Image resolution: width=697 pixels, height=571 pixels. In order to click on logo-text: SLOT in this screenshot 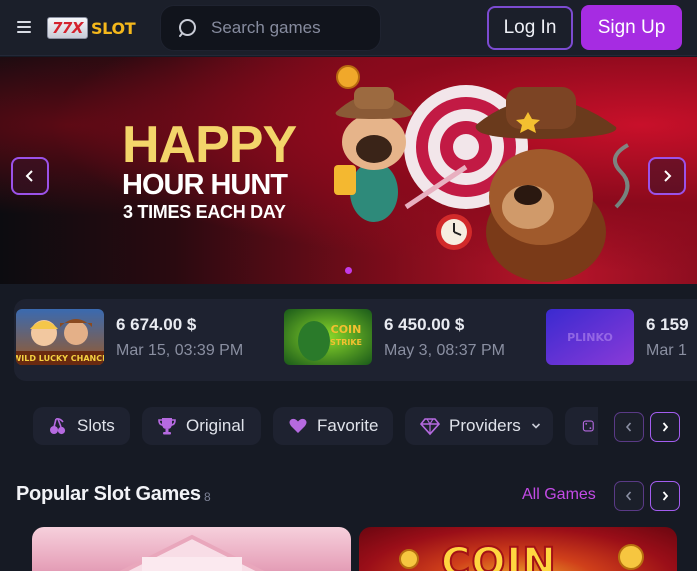, I will do `click(113, 28)`.